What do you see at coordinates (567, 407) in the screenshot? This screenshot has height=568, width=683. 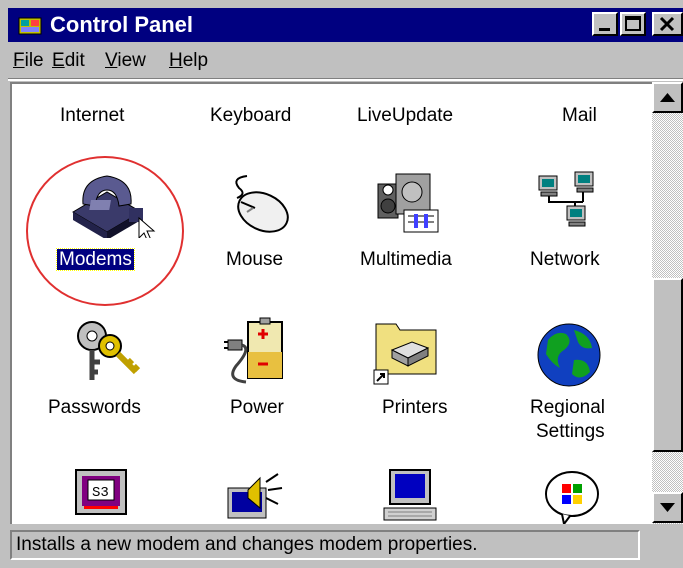 I see `item-regional-settings-label-1: Regional` at bounding box center [567, 407].